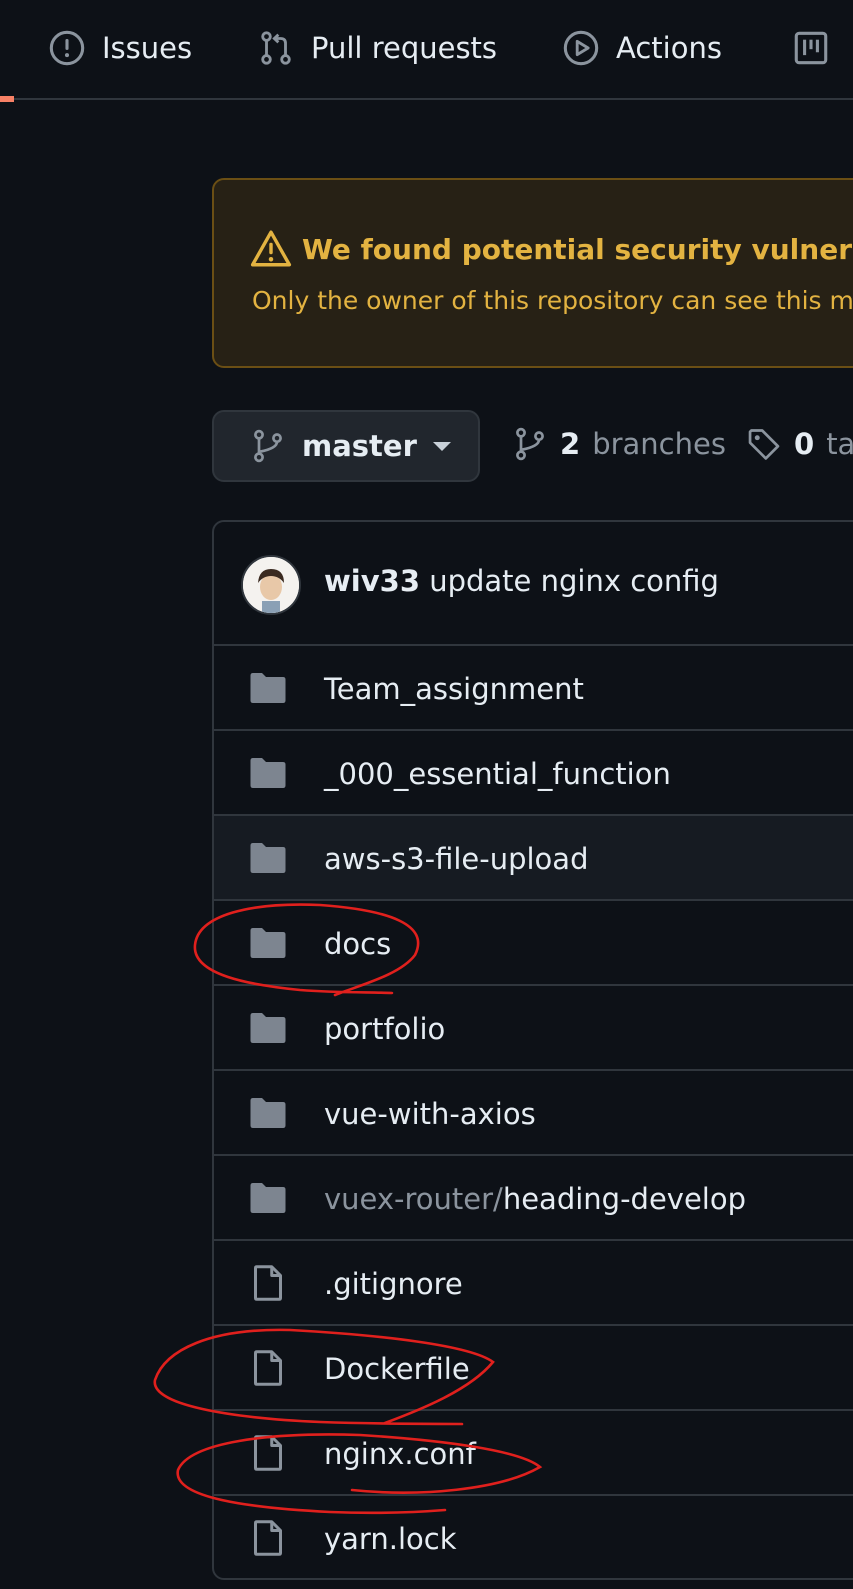 This screenshot has height=1589, width=853. I want to click on branches-link: 2 branches, so click(619, 444).